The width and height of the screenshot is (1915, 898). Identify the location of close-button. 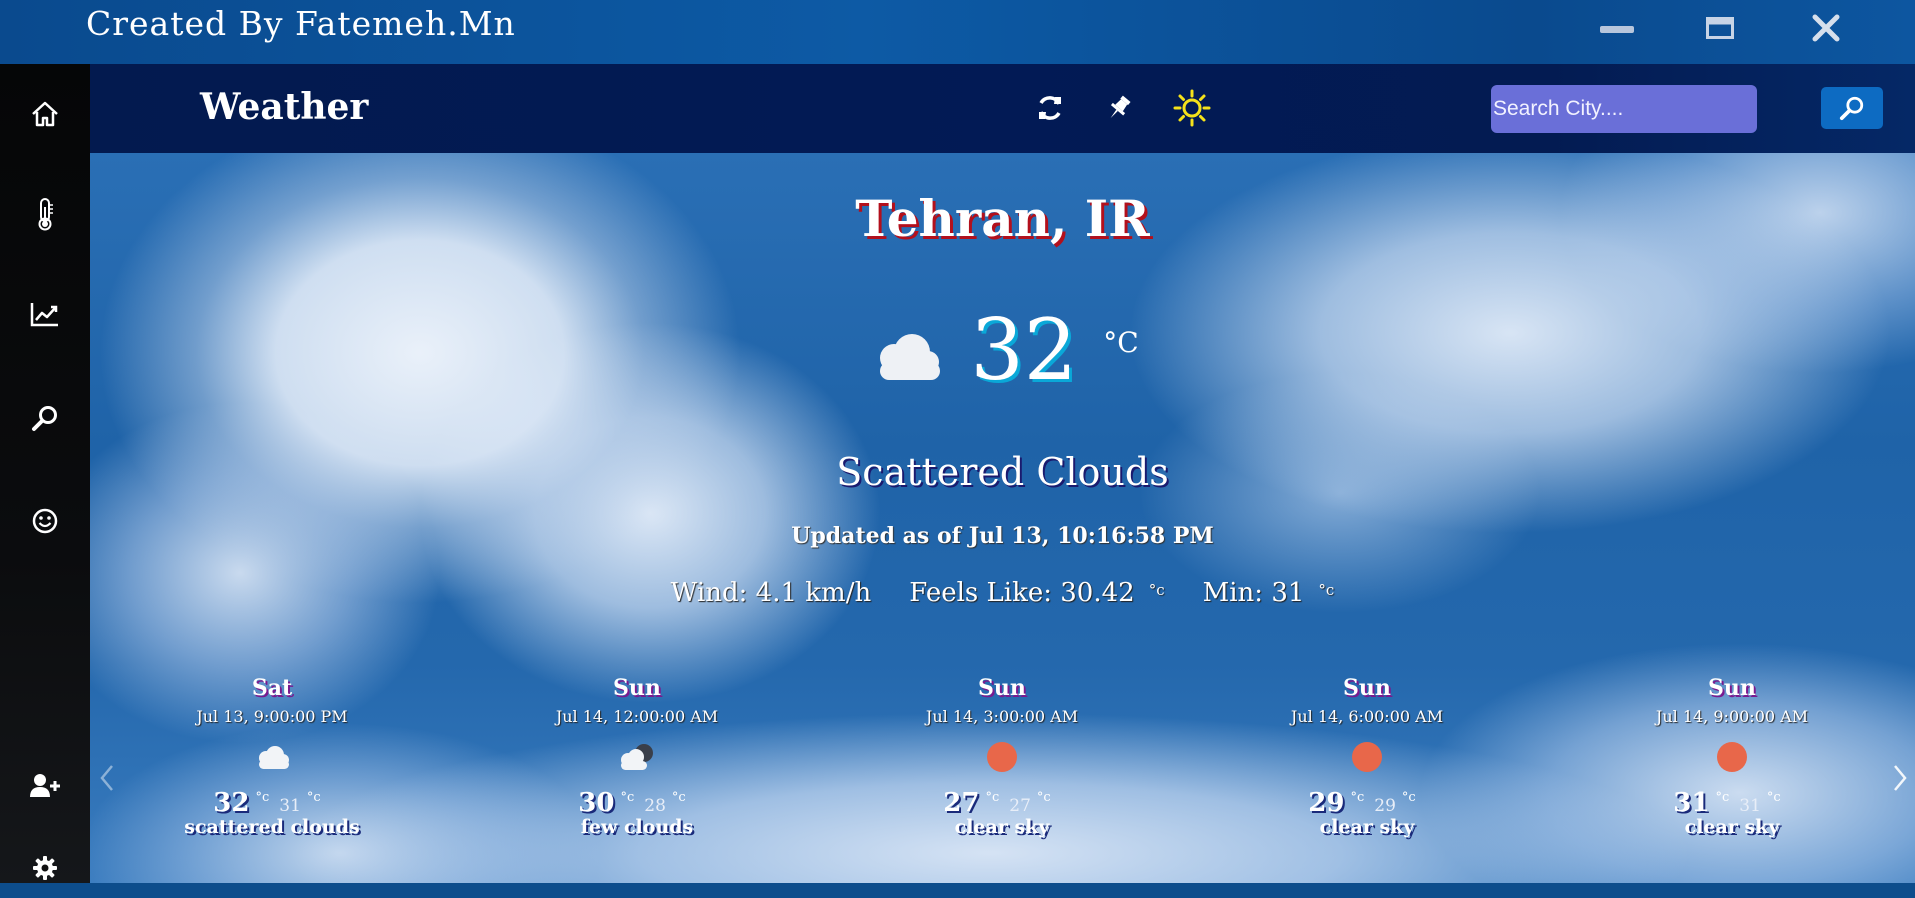
(1826, 28).